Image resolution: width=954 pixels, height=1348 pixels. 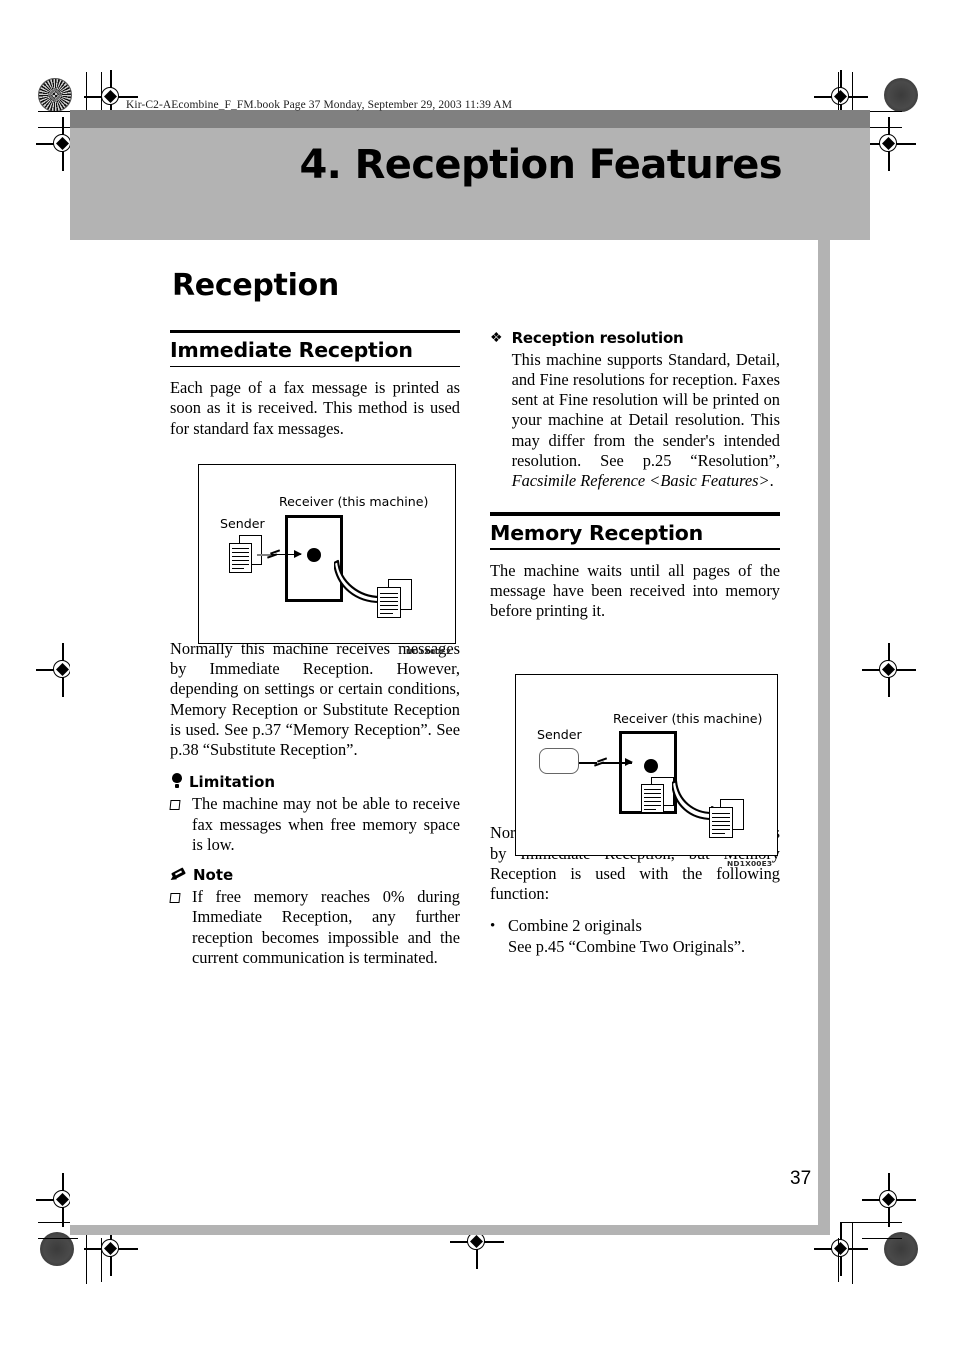 I want to click on left-section-heading: Immediate Reception, so click(x=291, y=350).